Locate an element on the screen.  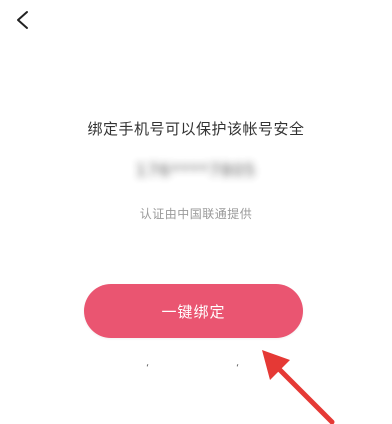
carrier-provider-text: 认证由中国联通提供 is located at coordinates (196, 214).